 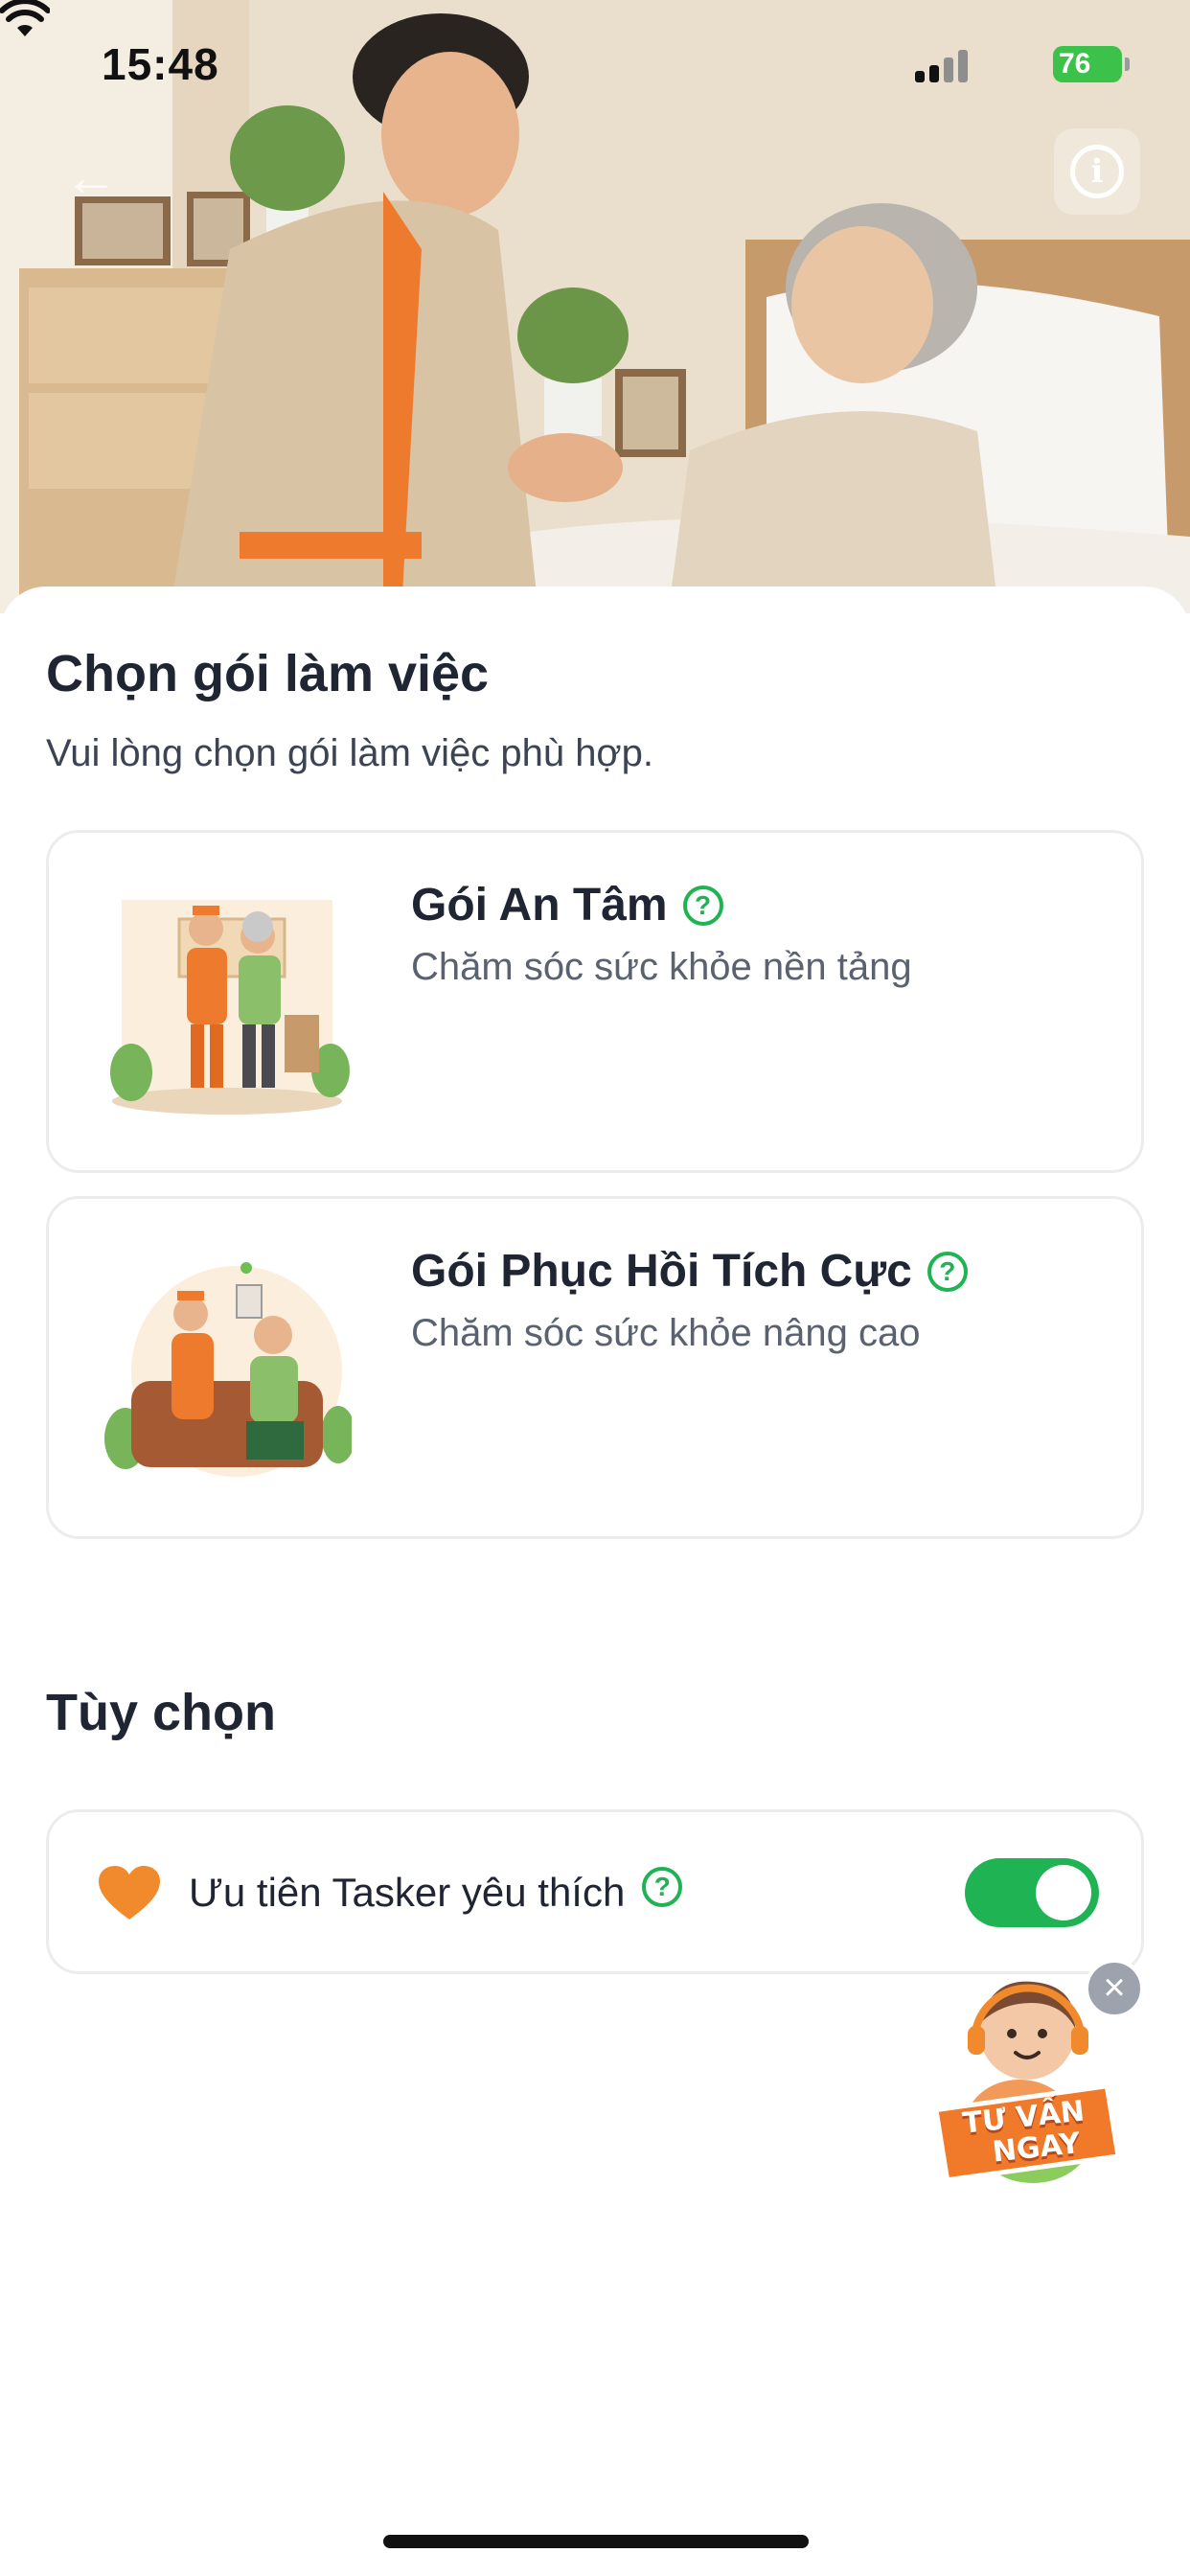 What do you see at coordinates (666, 1333) in the screenshot?
I see `package-description: Chăm sóc sức khỏe nâng cao` at bounding box center [666, 1333].